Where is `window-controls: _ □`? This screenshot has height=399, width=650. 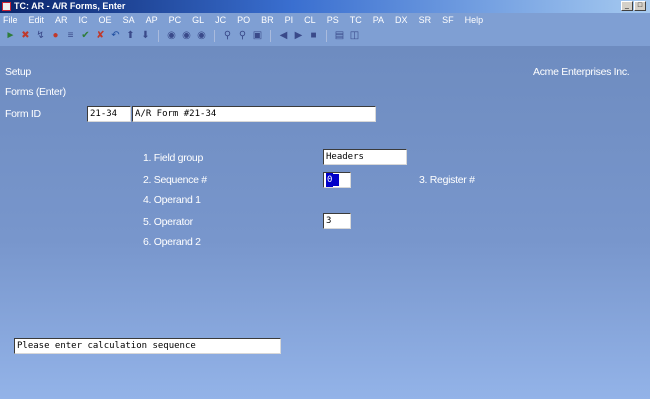 window-controls: _ □ is located at coordinates (633, 6).